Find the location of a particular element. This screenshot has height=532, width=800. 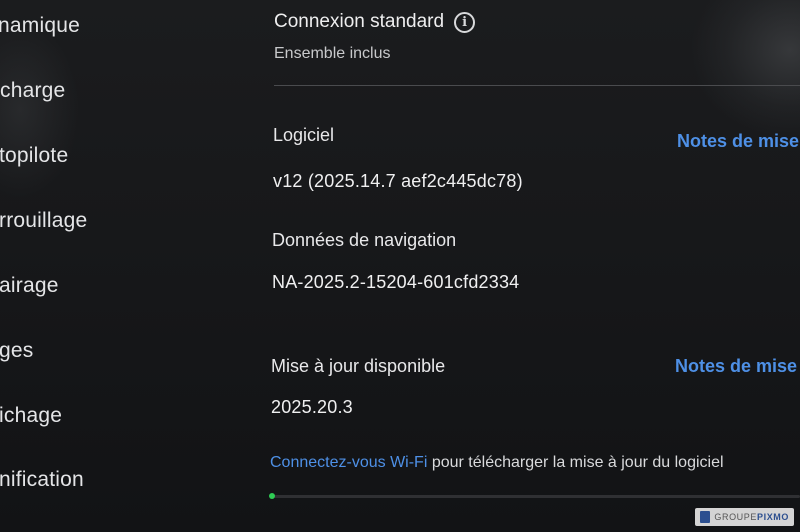

connect-wifi-link: Connectez-vous Wi-Fi is located at coordinates (348, 462).